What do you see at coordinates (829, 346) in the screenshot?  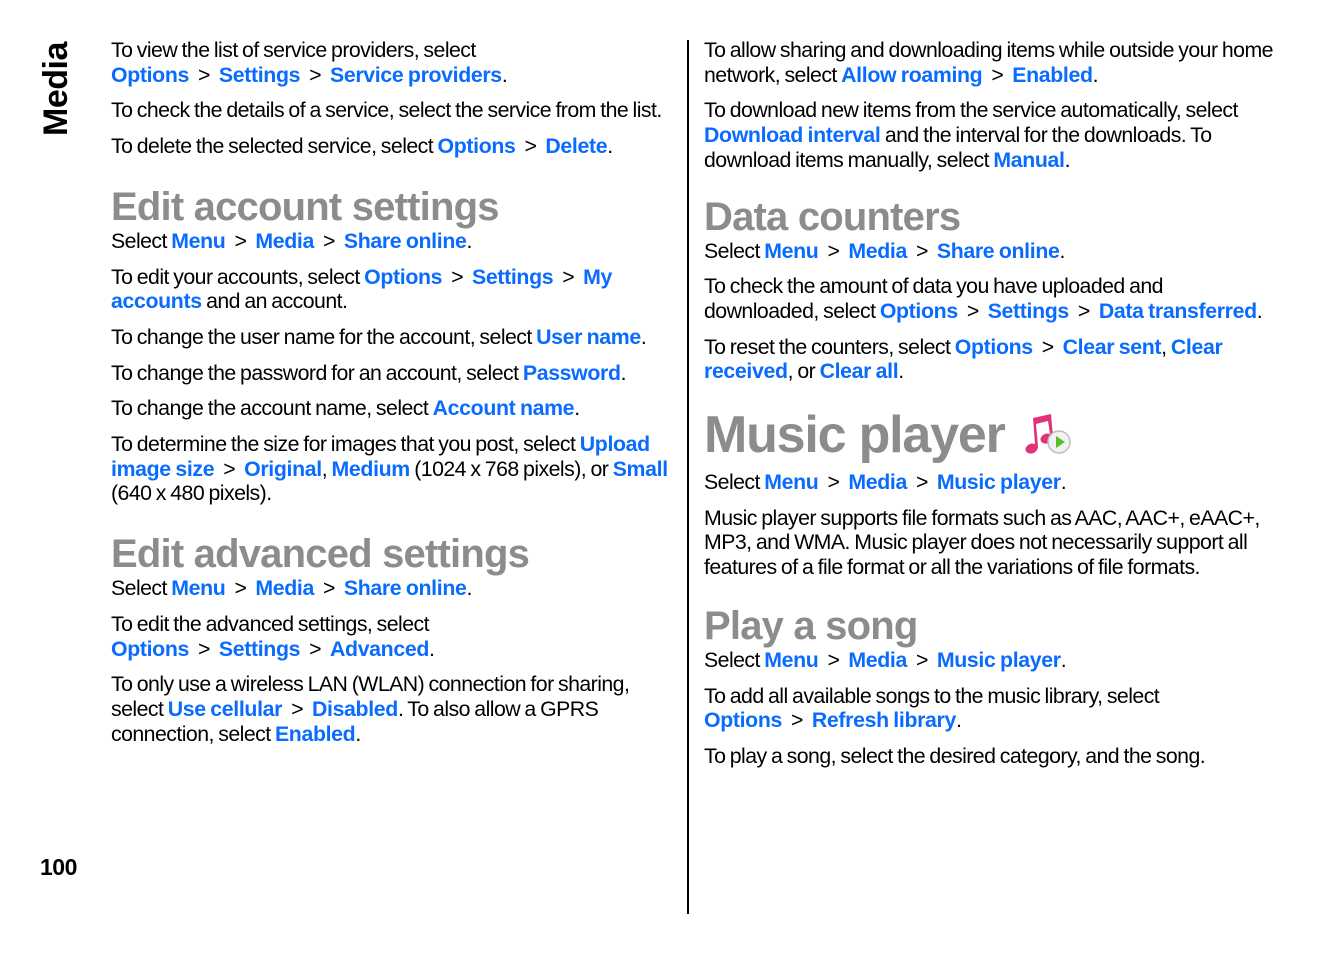 I see `text: To reset the counters, select` at bounding box center [829, 346].